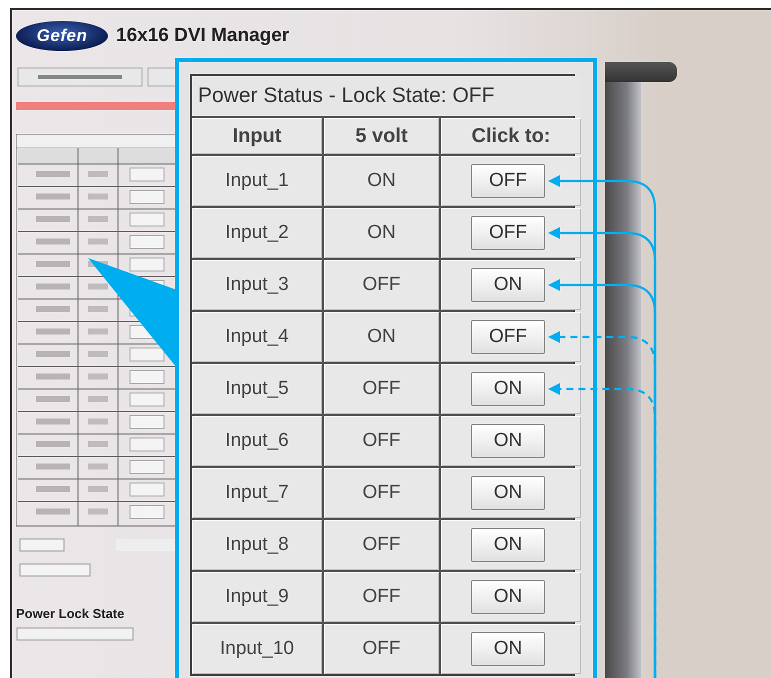 This screenshot has width=771, height=678. I want to click on input-cell: Input_5, so click(257, 389).